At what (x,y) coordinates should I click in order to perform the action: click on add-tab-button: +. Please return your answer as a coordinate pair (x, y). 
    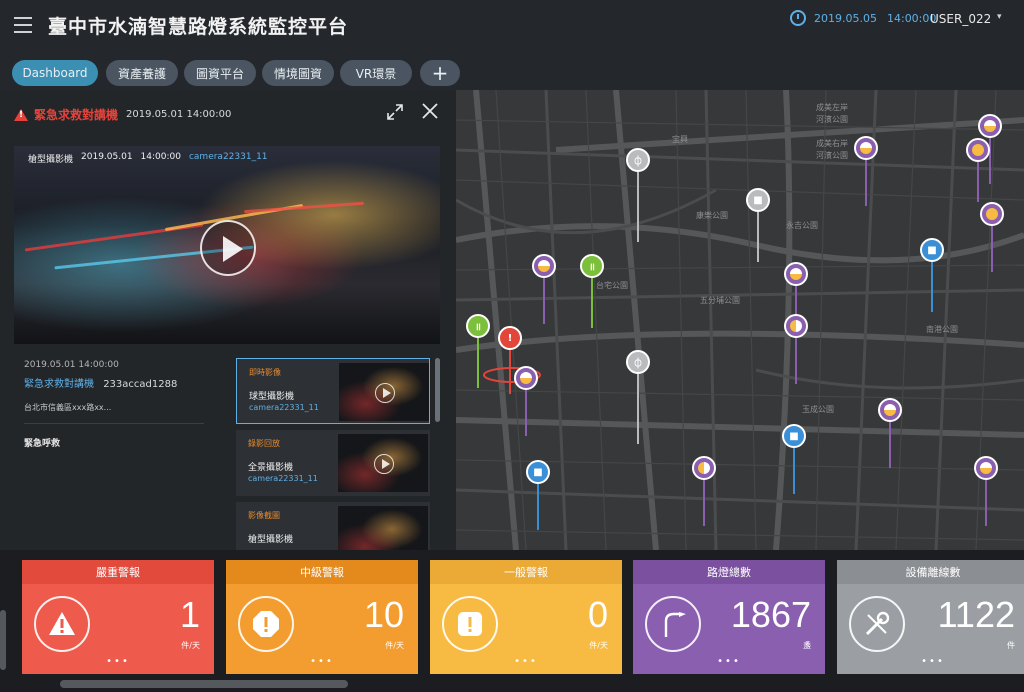
    Looking at the image, I should click on (440, 73).